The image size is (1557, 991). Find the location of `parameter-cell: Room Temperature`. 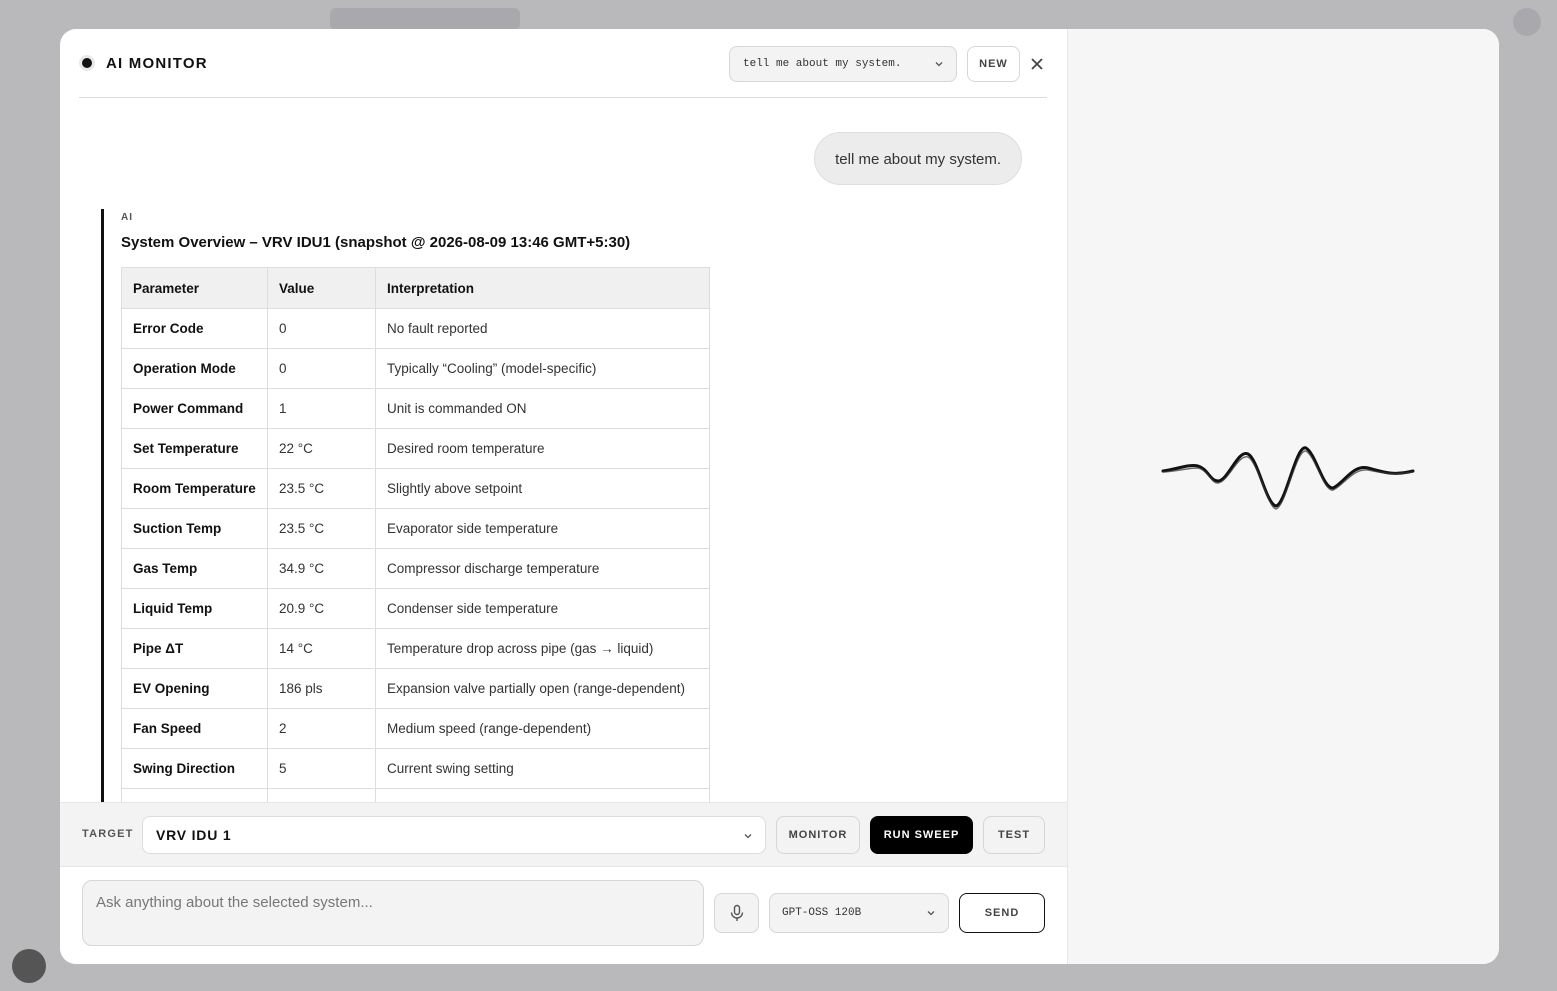

parameter-cell: Room Temperature is located at coordinates (194, 488).